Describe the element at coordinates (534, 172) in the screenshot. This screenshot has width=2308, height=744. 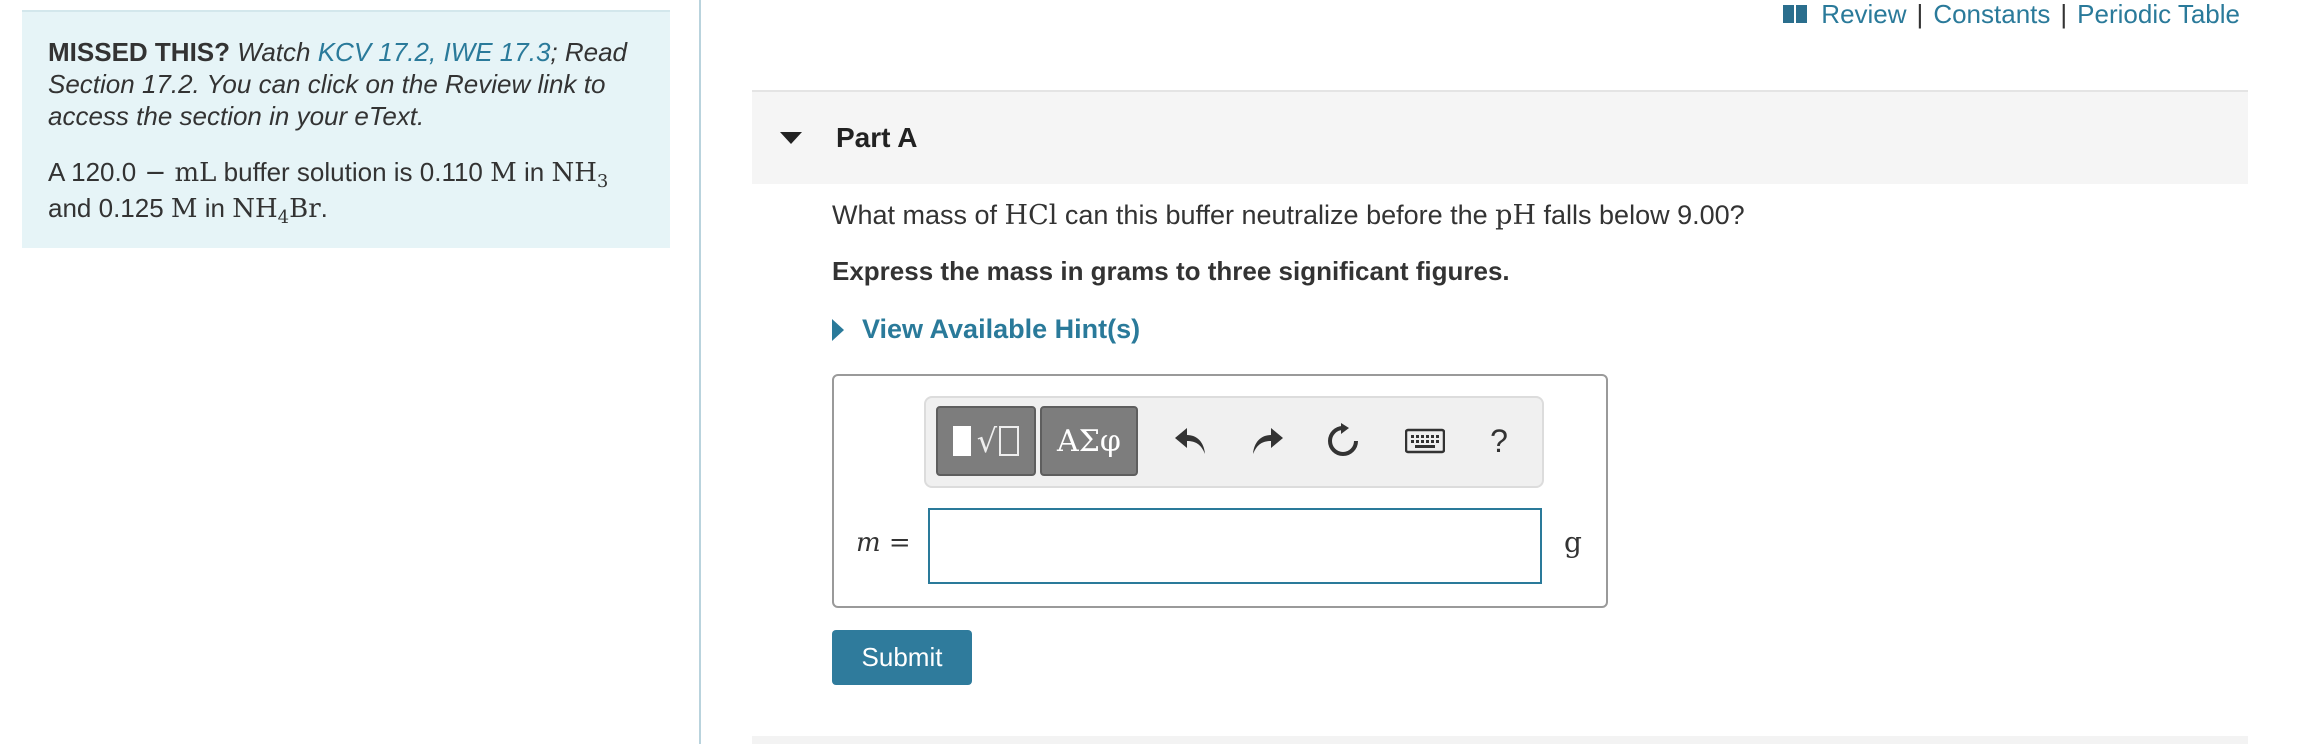
I see `problem-text-3: in` at that location.